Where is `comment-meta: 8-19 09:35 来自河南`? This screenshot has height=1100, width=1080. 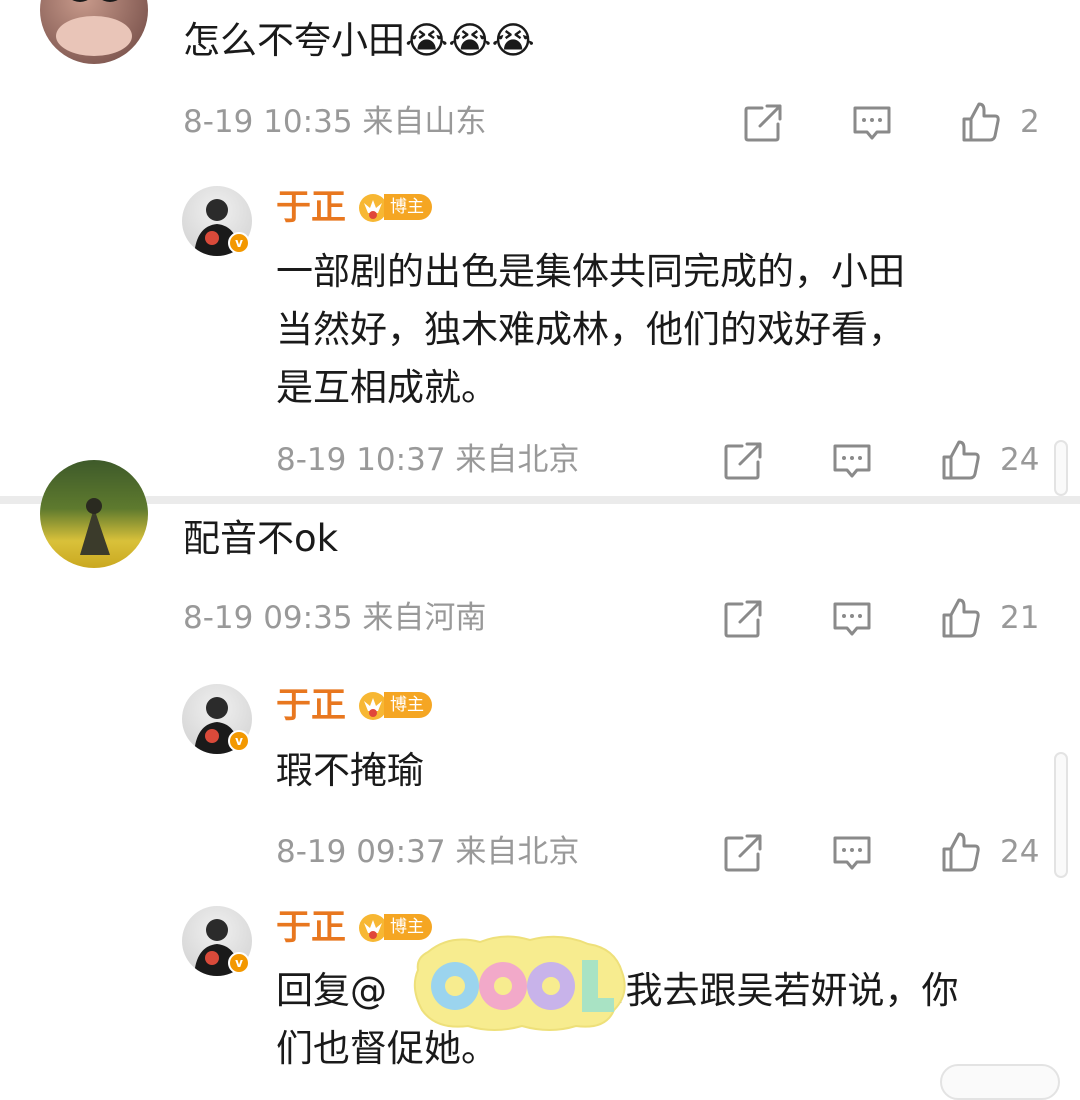 comment-meta: 8-19 09:35 来自河南 is located at coordinates (334, 618).